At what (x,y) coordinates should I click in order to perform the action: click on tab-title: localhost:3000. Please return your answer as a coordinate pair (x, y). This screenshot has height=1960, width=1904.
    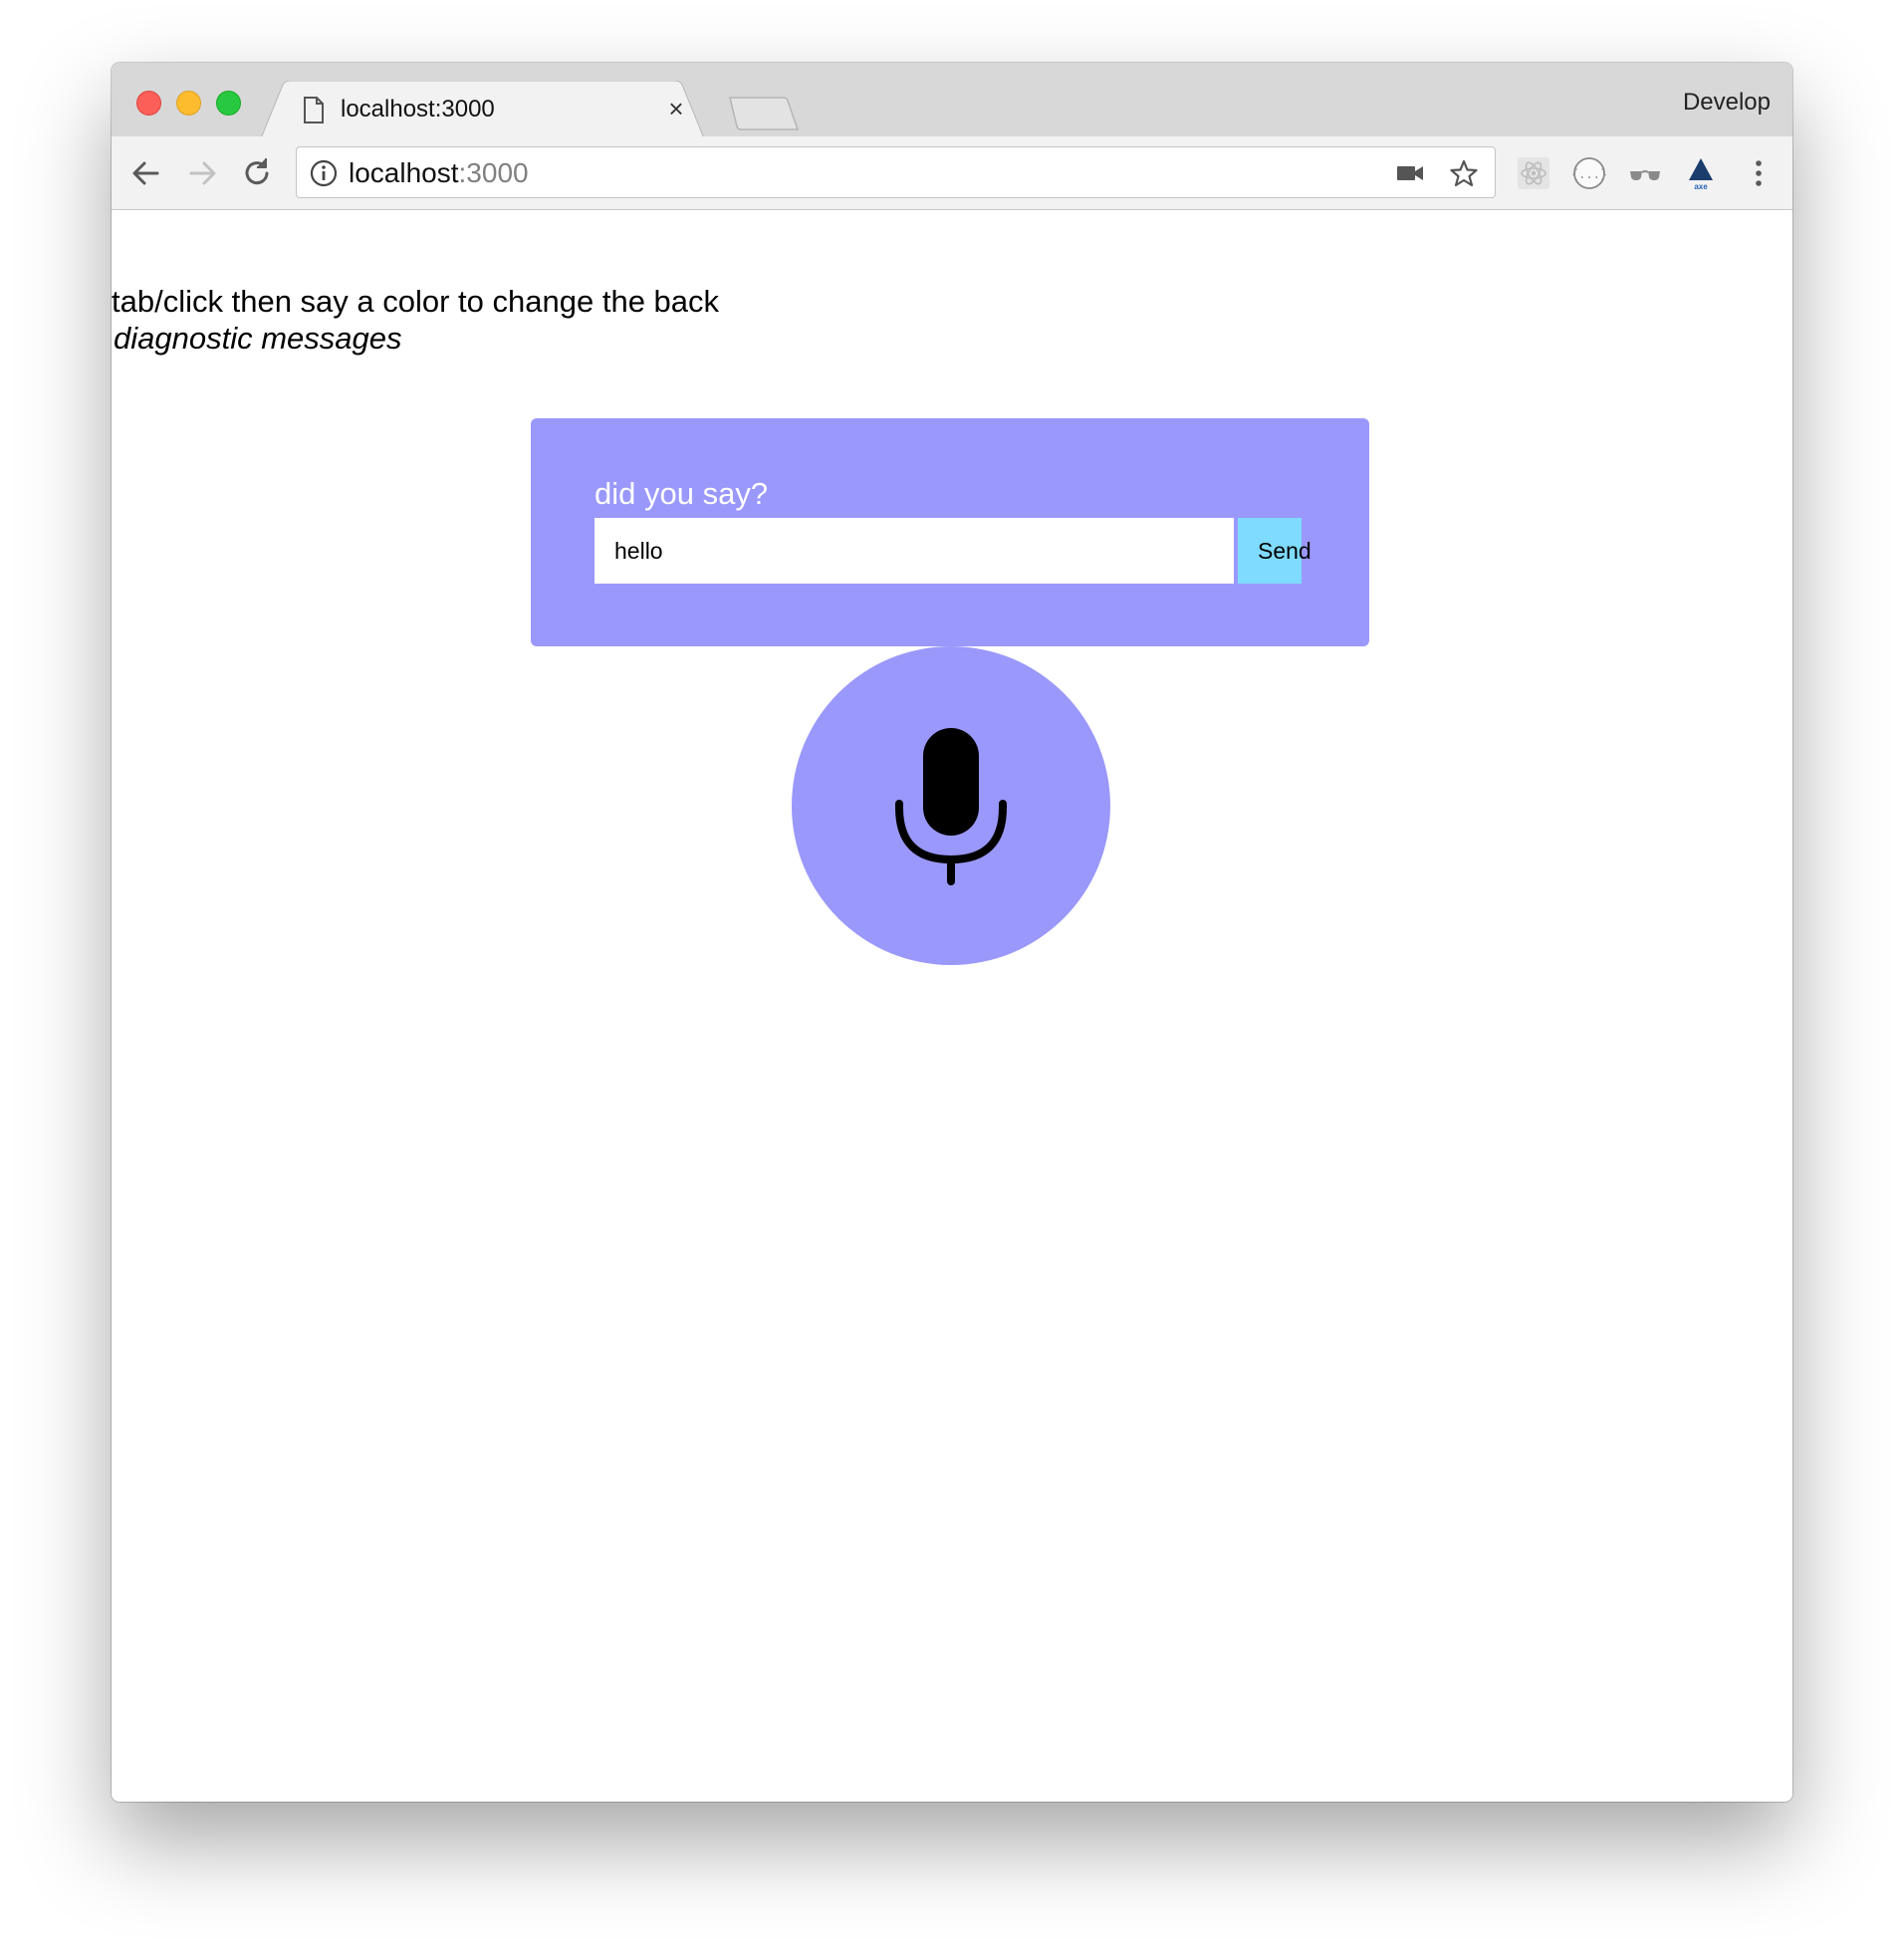
    Looking at the image, I should click on (418, 109).